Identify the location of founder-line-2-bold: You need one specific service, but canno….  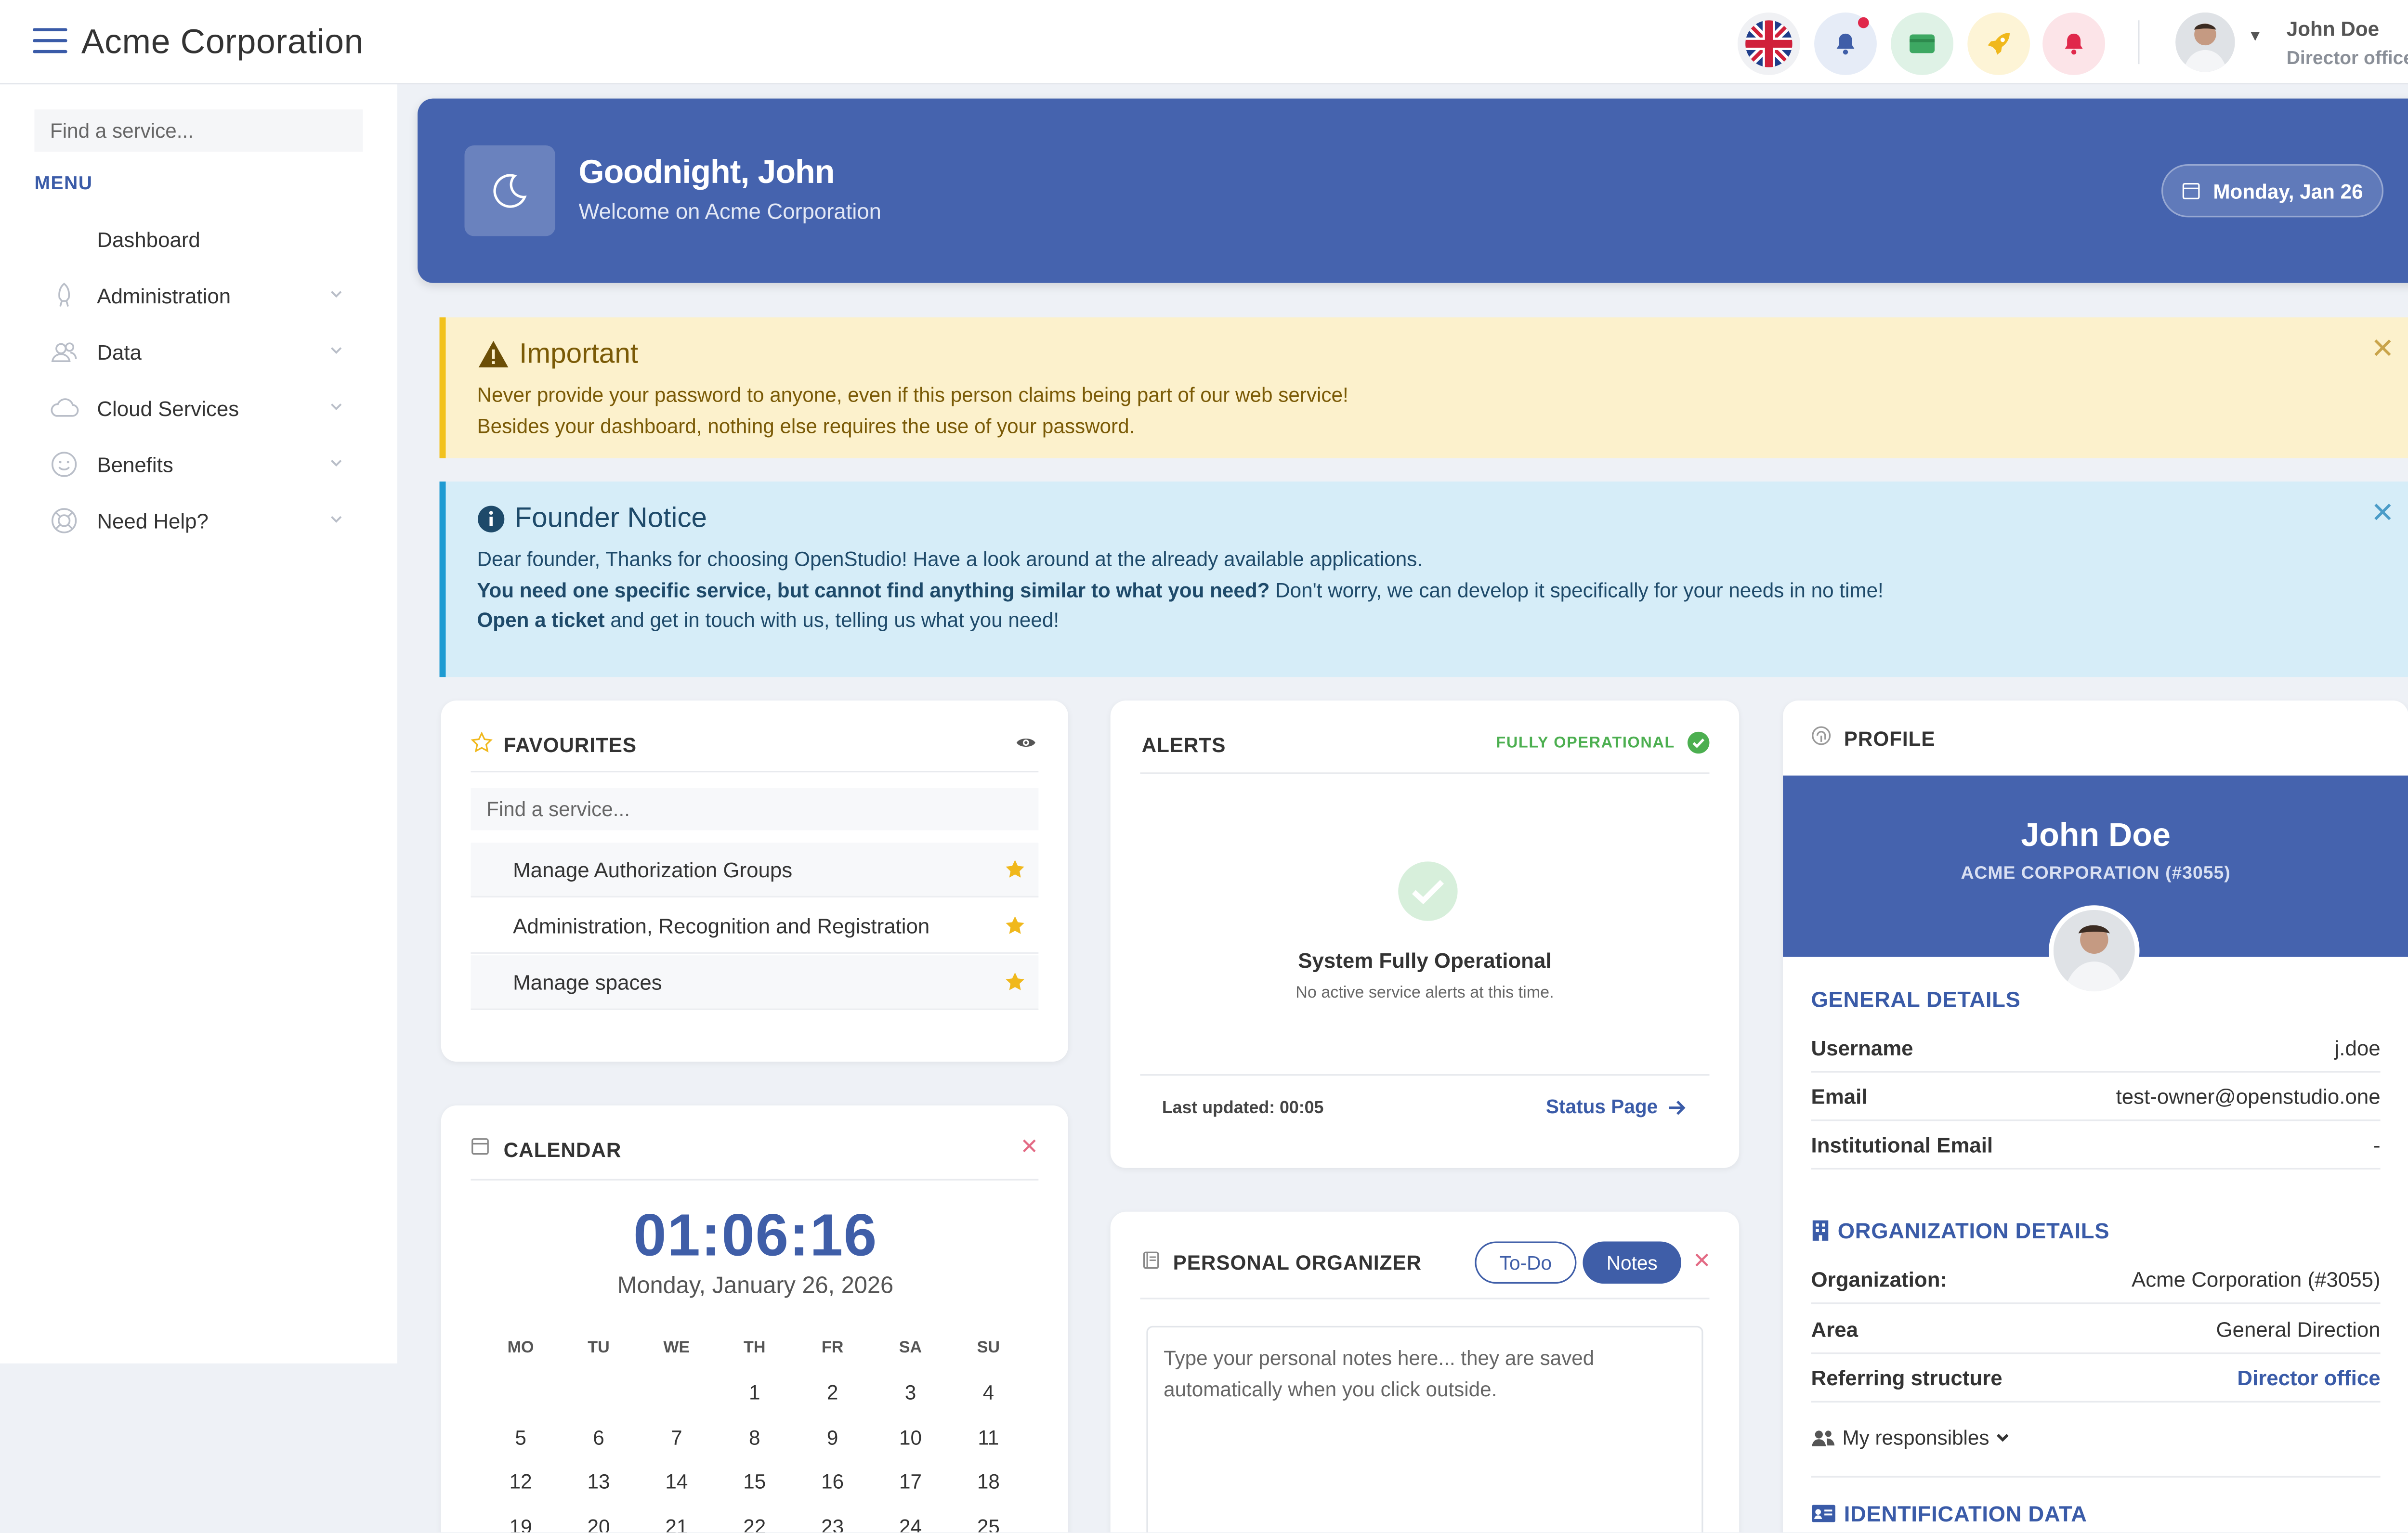
(873, 589).